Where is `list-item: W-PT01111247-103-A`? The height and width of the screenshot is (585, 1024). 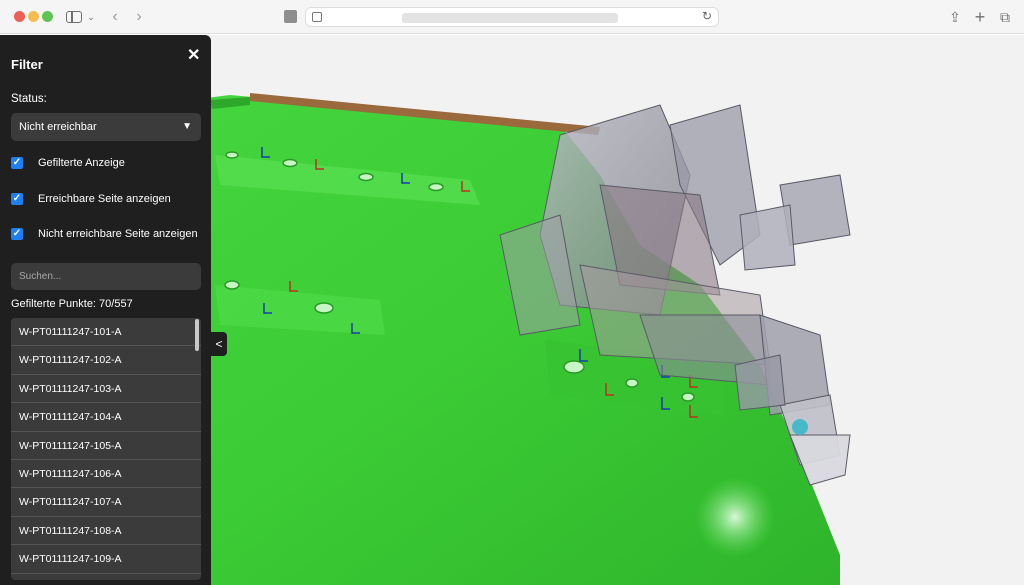 list-item: W-PT01111247-103-A is located at coordinates (106, 389).